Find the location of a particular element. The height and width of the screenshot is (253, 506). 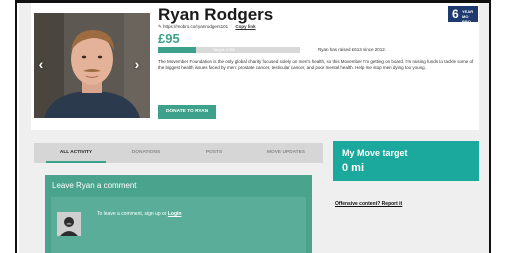

avatar-placeholder-icon is located at coordinates (69, 224).